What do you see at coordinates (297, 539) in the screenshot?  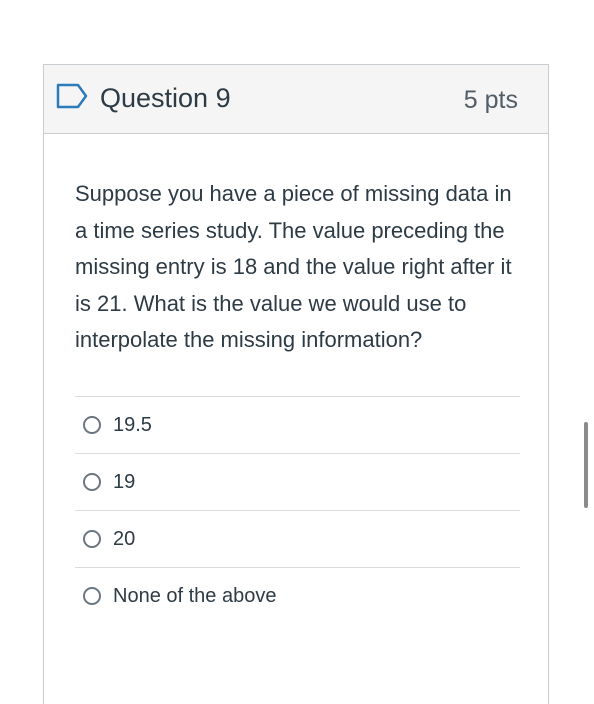 I see `answer-option: 20` at bounding box center [297, 539].